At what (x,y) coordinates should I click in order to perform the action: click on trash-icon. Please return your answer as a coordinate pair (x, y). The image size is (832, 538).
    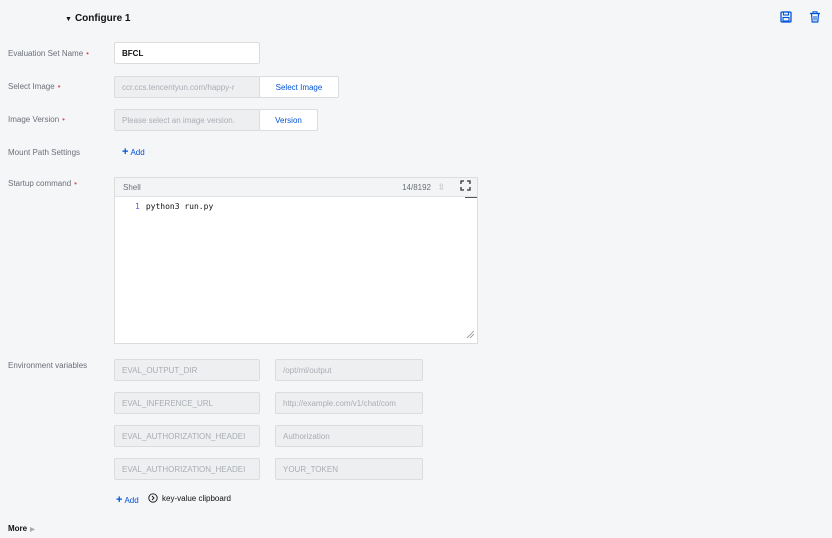
    Looking at the image, I should click on (816, 18).